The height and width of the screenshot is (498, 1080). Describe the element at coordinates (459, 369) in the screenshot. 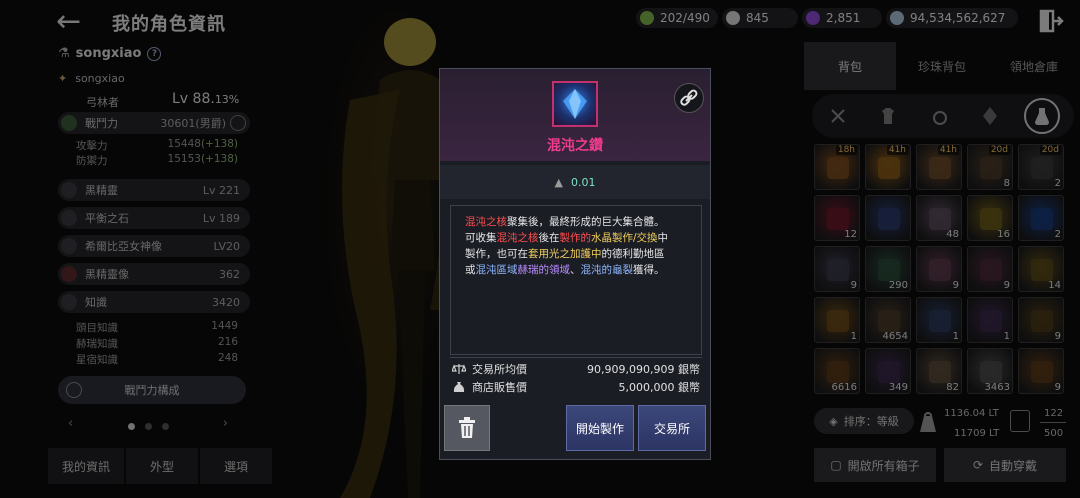

I see `scale-icon` at that location.